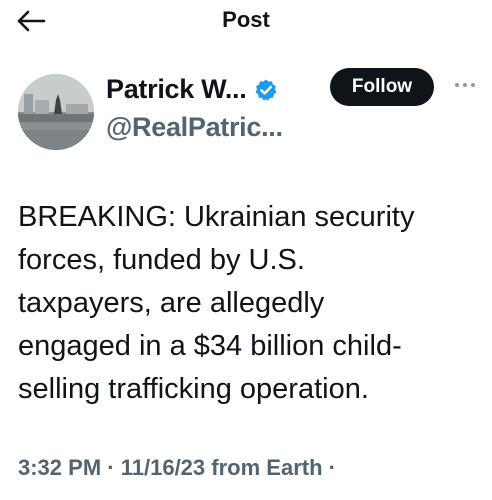 This screenshot has height=500, width=492. What do you see at coordinates (266, 90) in the screenshot?
I see `verified-badge-icon` at bounding box center [266, 90].